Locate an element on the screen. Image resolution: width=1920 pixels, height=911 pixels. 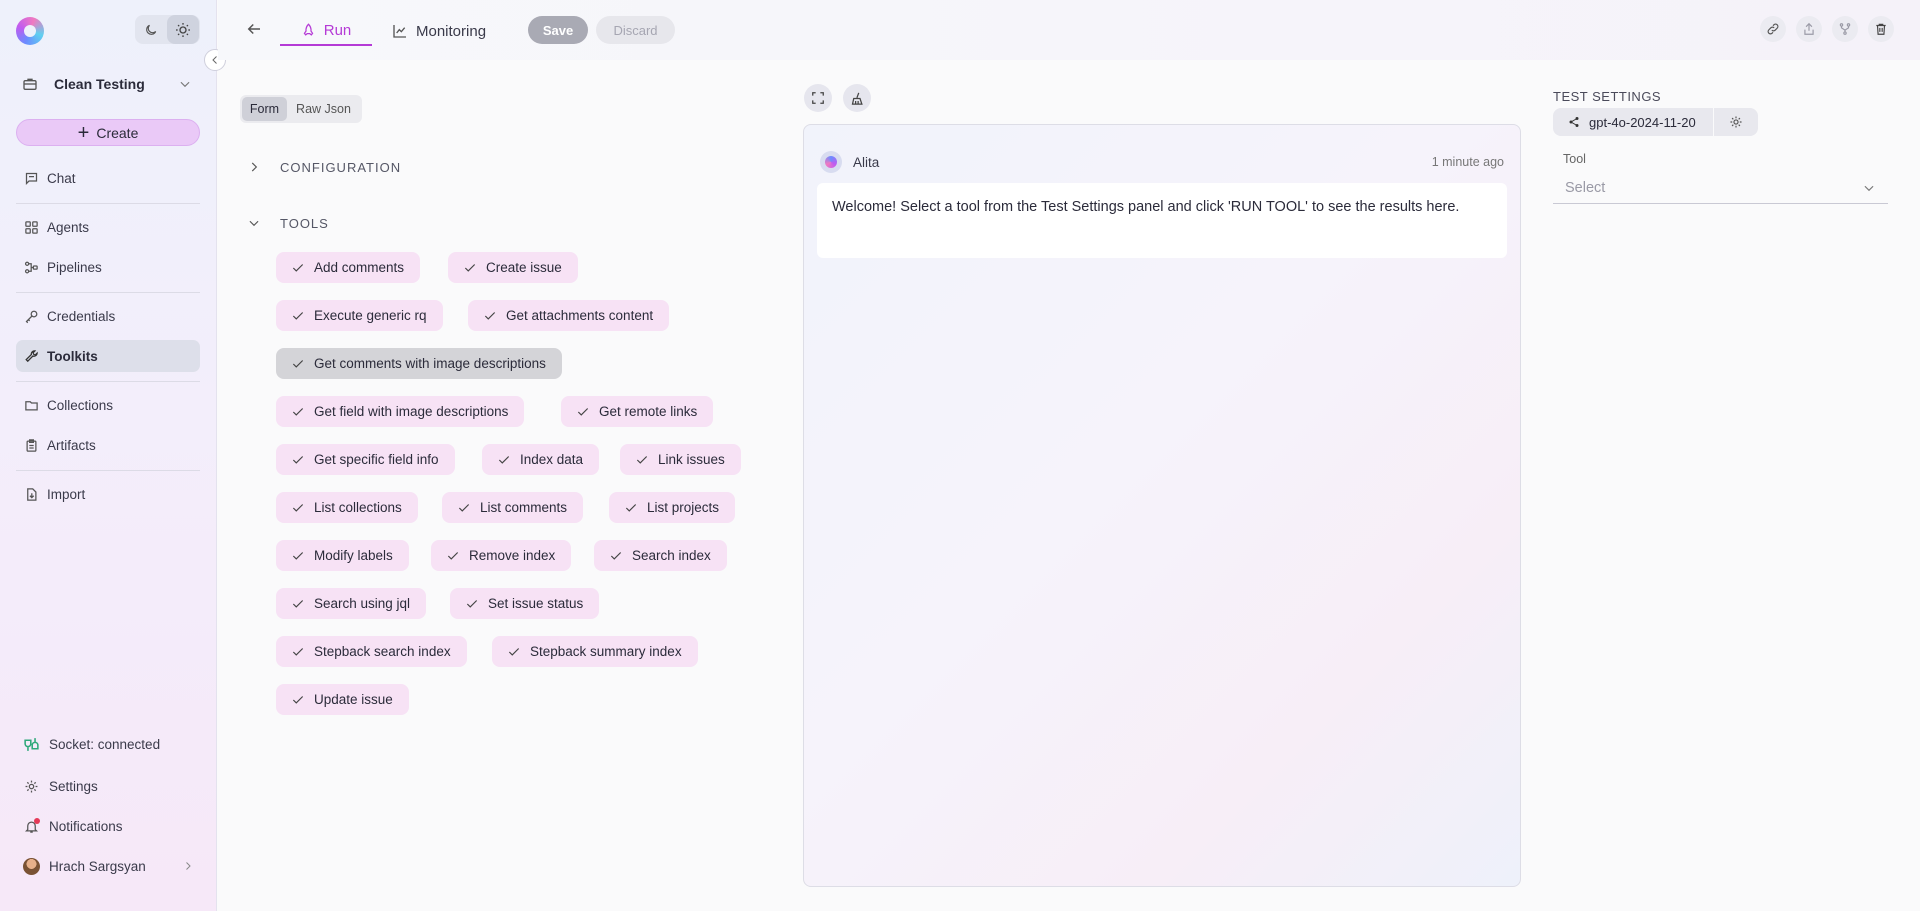
sidebar-item-label: Toolkits is located at coordinates (72, 356).